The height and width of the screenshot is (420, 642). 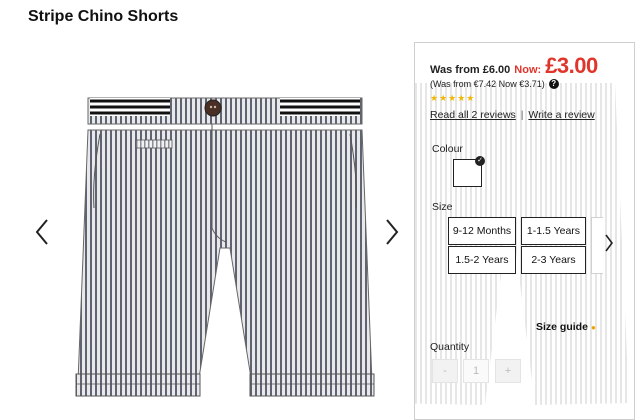 What do you see at coordinates (470, 70) in the screenshot?
I see `was-price: Was from £6.00` at bounding box center [470, 70].